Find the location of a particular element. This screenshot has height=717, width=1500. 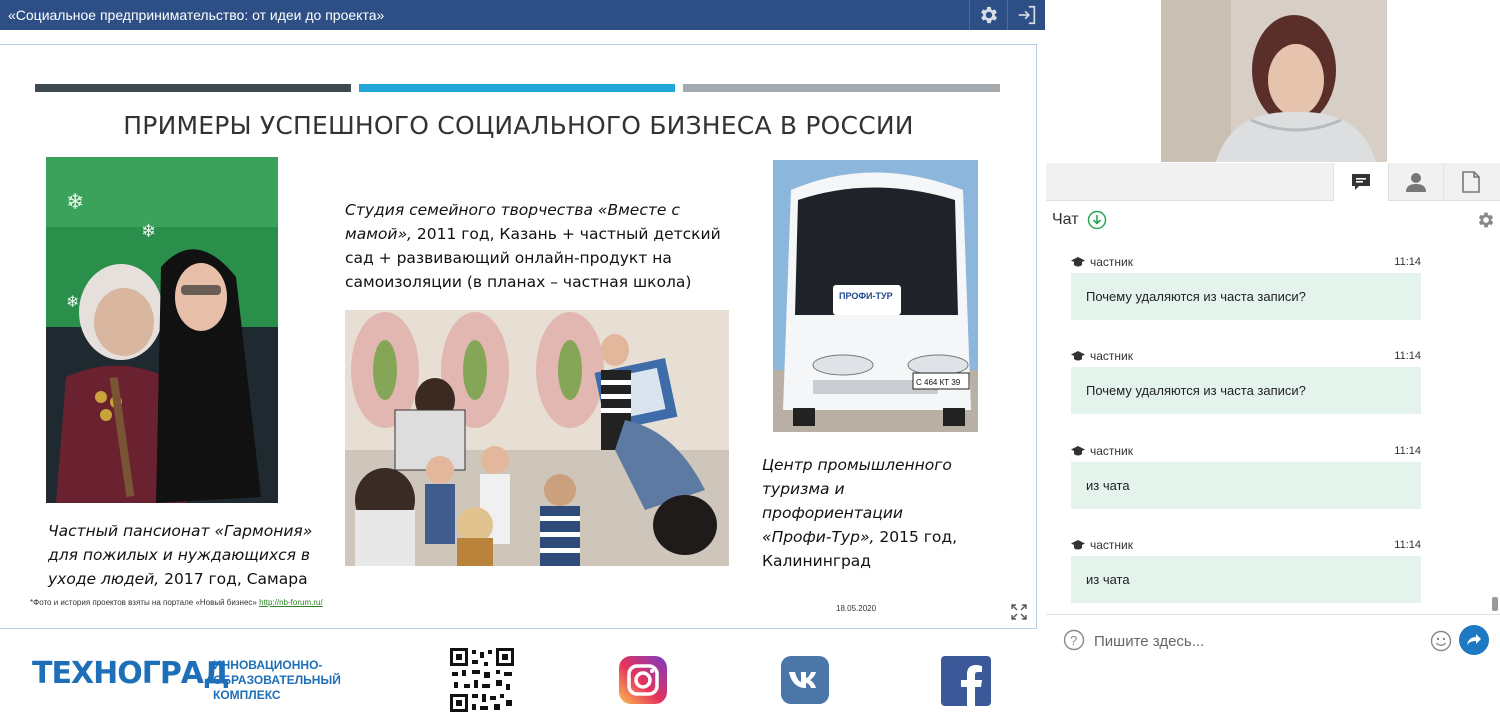

decor-bar-dark is located at coordinates (193, 88).